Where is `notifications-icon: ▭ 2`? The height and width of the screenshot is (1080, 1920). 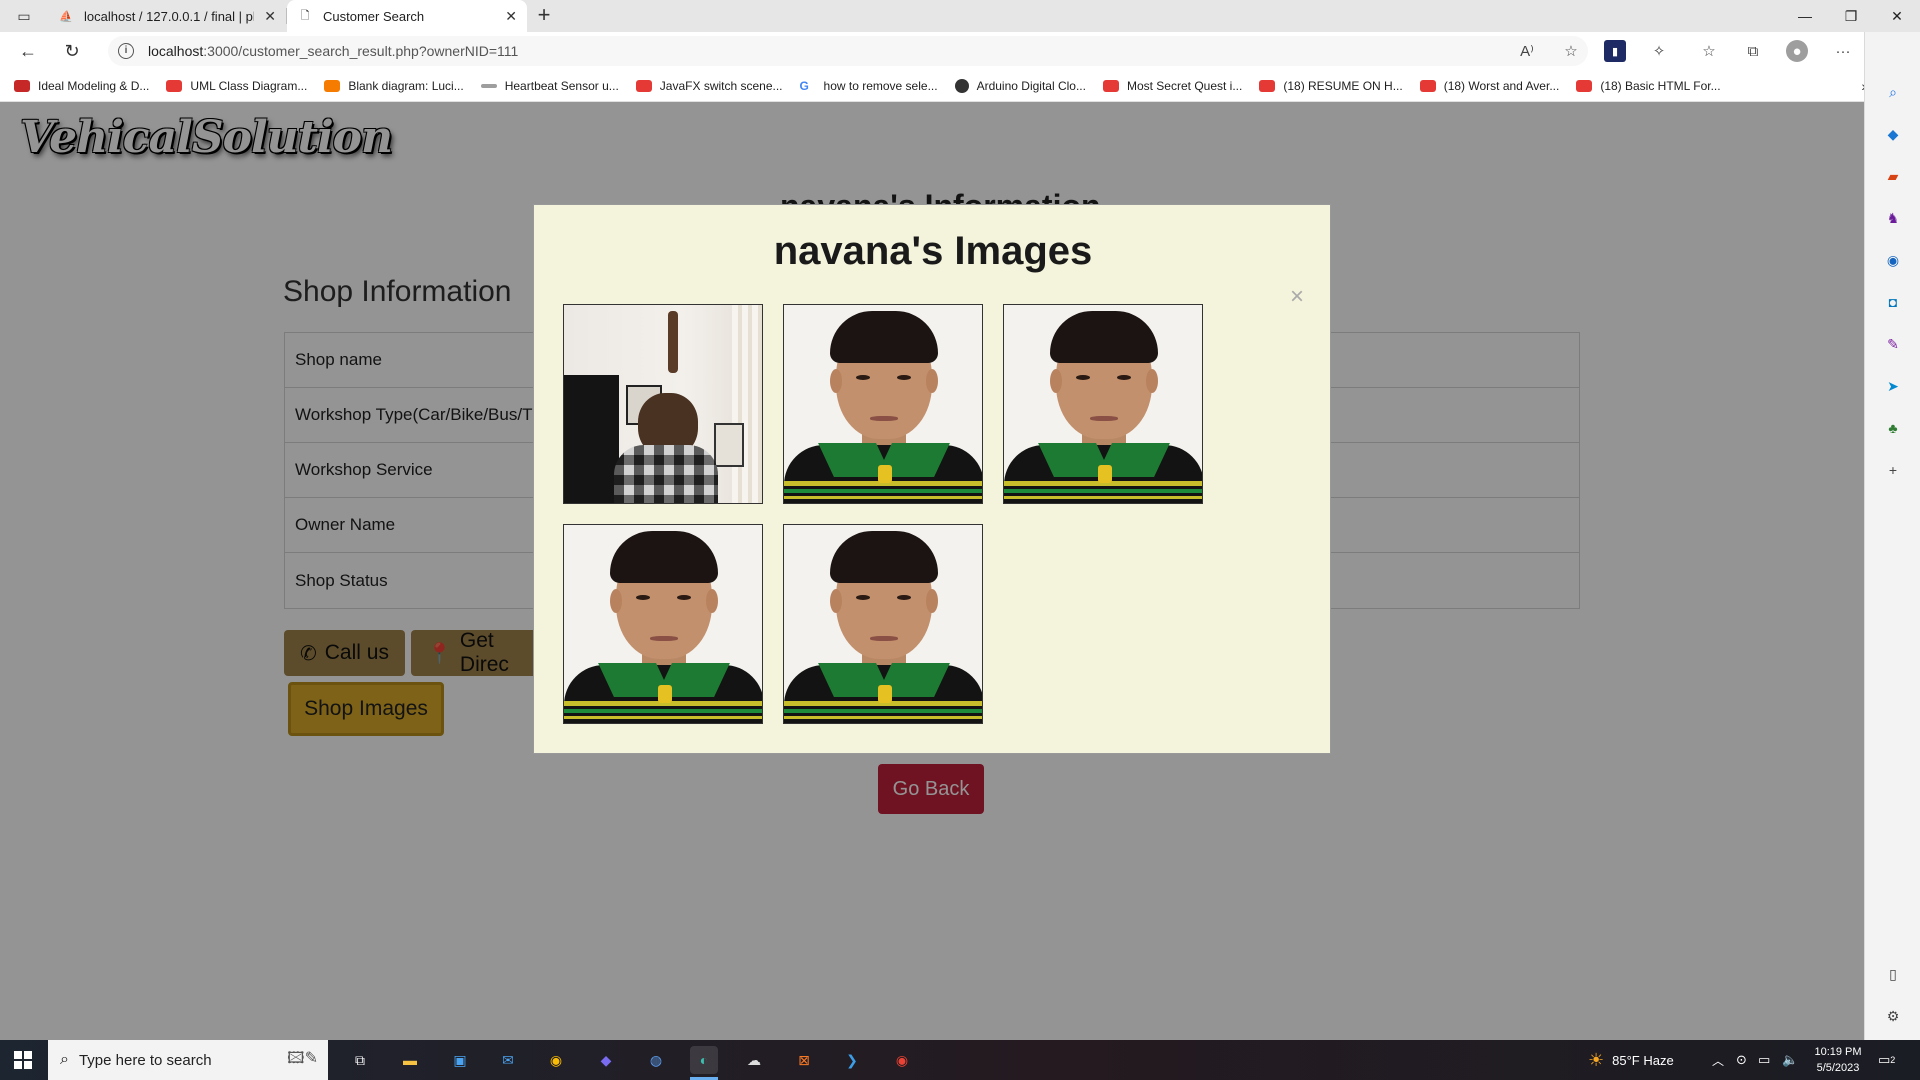 notifications-icon: ▭ 2 is located at coordinates (1886, 1060).